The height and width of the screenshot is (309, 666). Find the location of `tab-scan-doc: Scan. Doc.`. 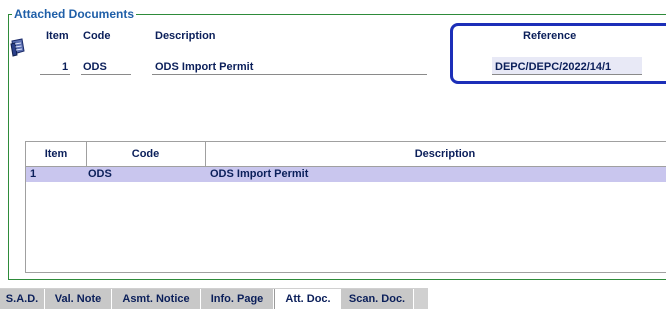

tab-scan-doc: Scan. Doc. is located at coordinates (377, 299).